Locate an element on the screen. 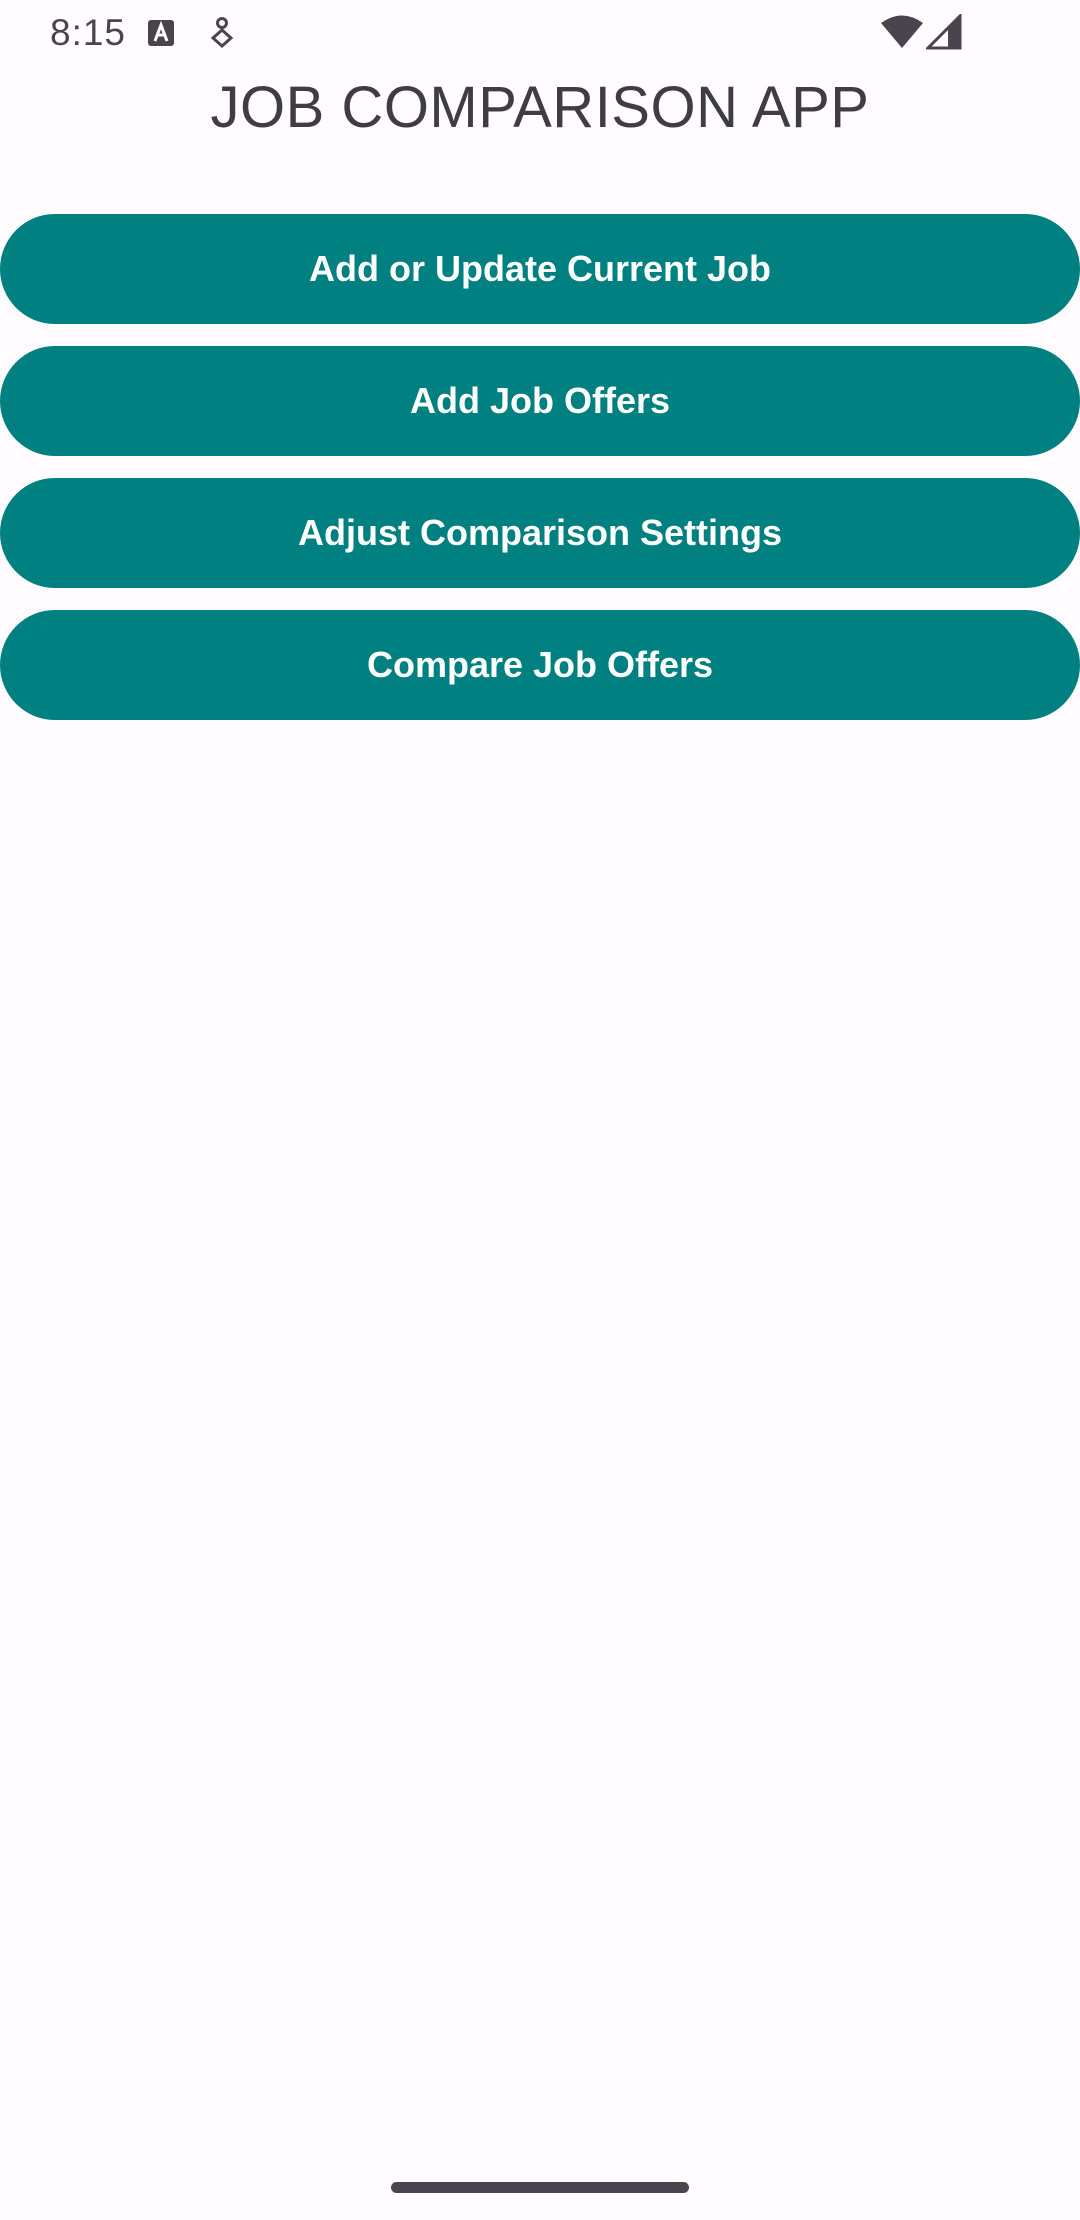 This screenshot has width=1080, height=2220. location-assist-icon is located at coordinates (222, 33).